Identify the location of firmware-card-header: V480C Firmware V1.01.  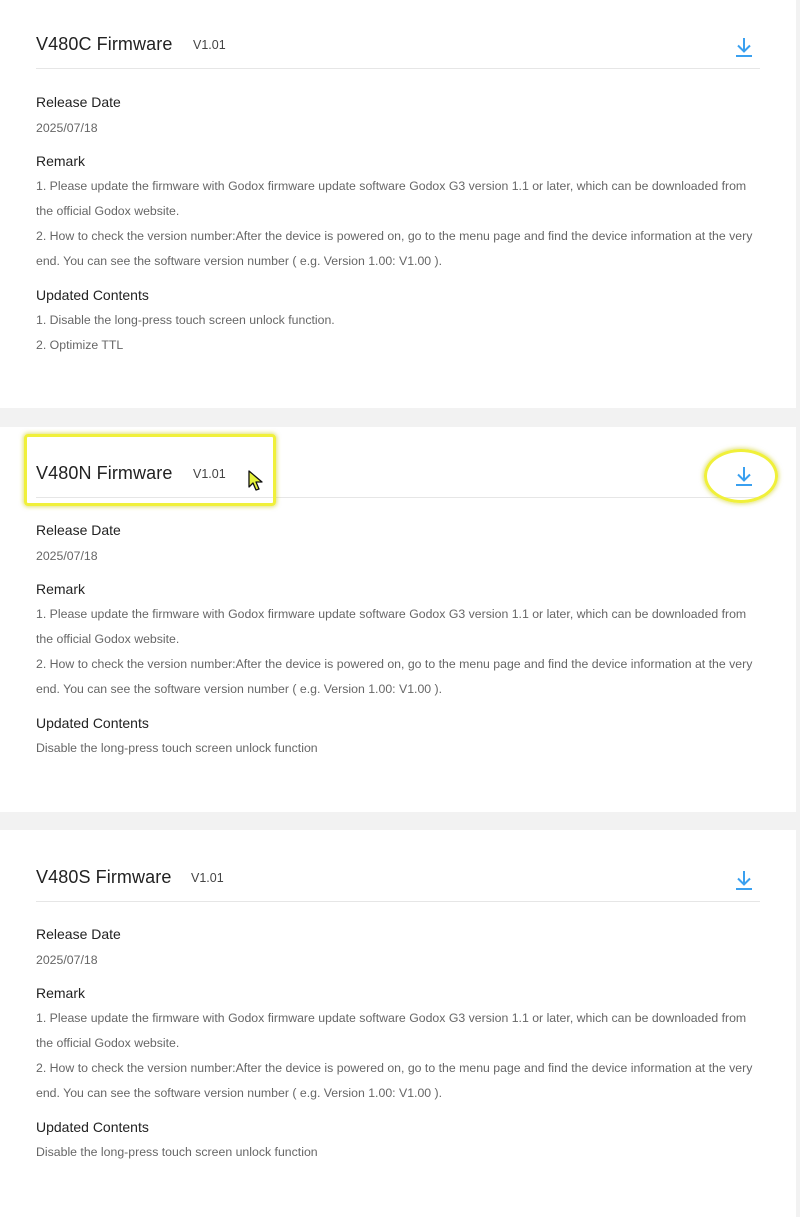
(398, 48).